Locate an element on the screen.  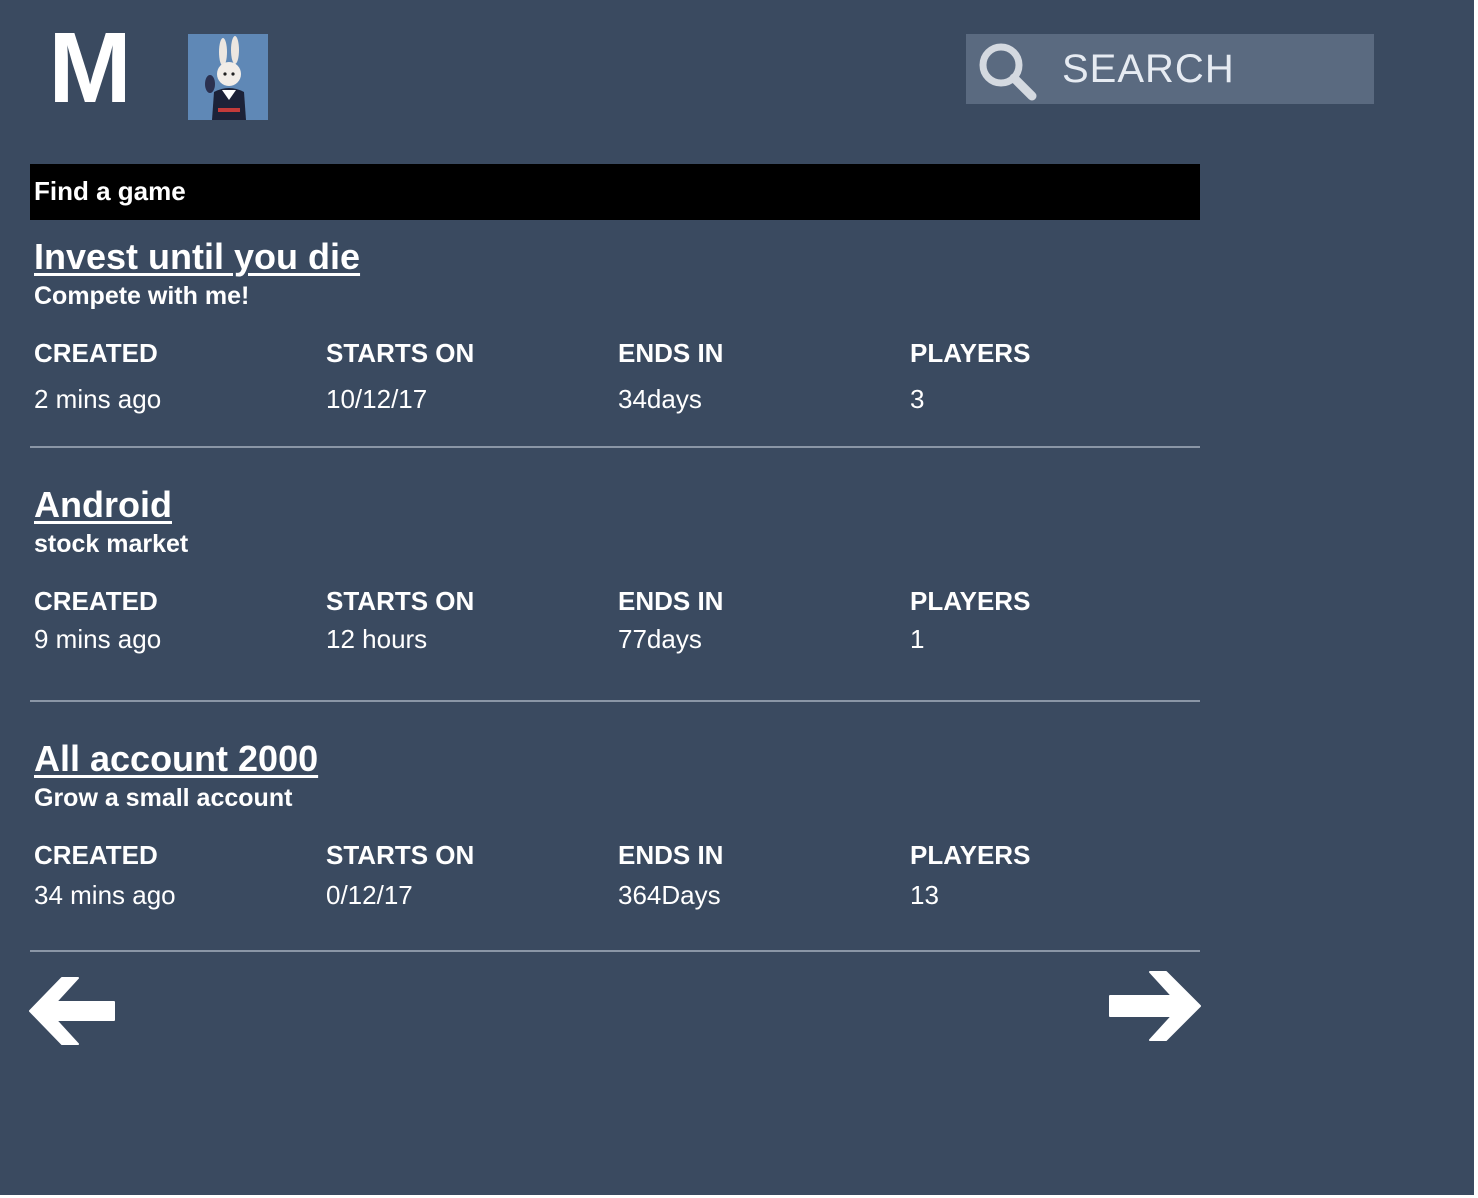
game-title-link: Invest until you die is located at coordinates (197, 257).